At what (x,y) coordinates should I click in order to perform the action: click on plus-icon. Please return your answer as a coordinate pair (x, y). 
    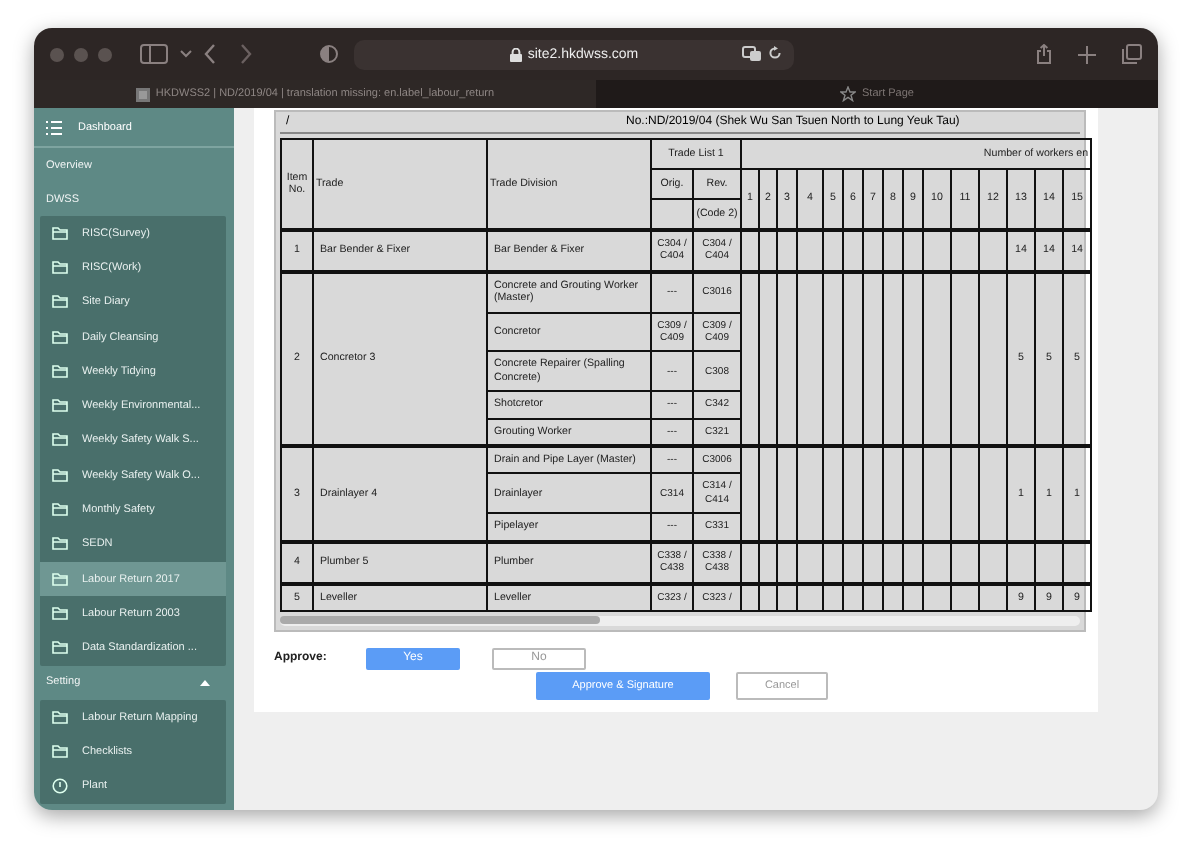
    Looking at the image, I should click on (1087, 54).